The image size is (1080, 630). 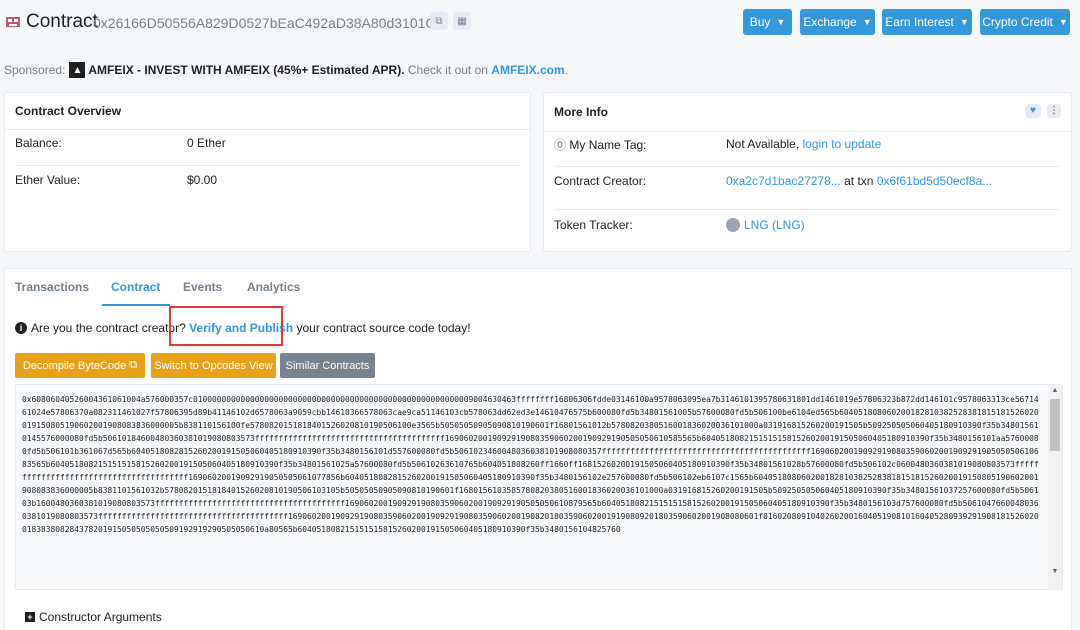 What do you see at coordinates (93, 617) in the screenshot?
I see `constructor-arguments-toggle: + Constructor Arguments` at bounding box center [93, 617].